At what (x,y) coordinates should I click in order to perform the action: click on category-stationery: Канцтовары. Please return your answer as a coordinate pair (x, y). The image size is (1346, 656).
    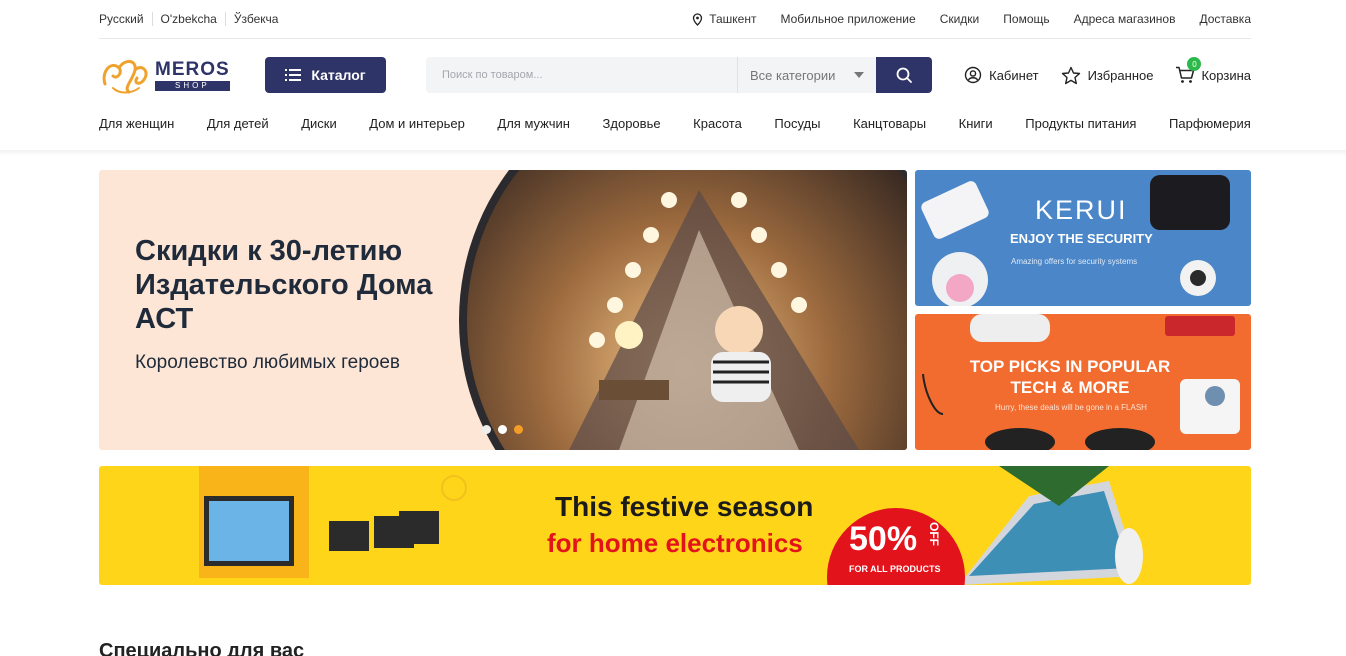
    Looking at the image, I should click on (889, 123).